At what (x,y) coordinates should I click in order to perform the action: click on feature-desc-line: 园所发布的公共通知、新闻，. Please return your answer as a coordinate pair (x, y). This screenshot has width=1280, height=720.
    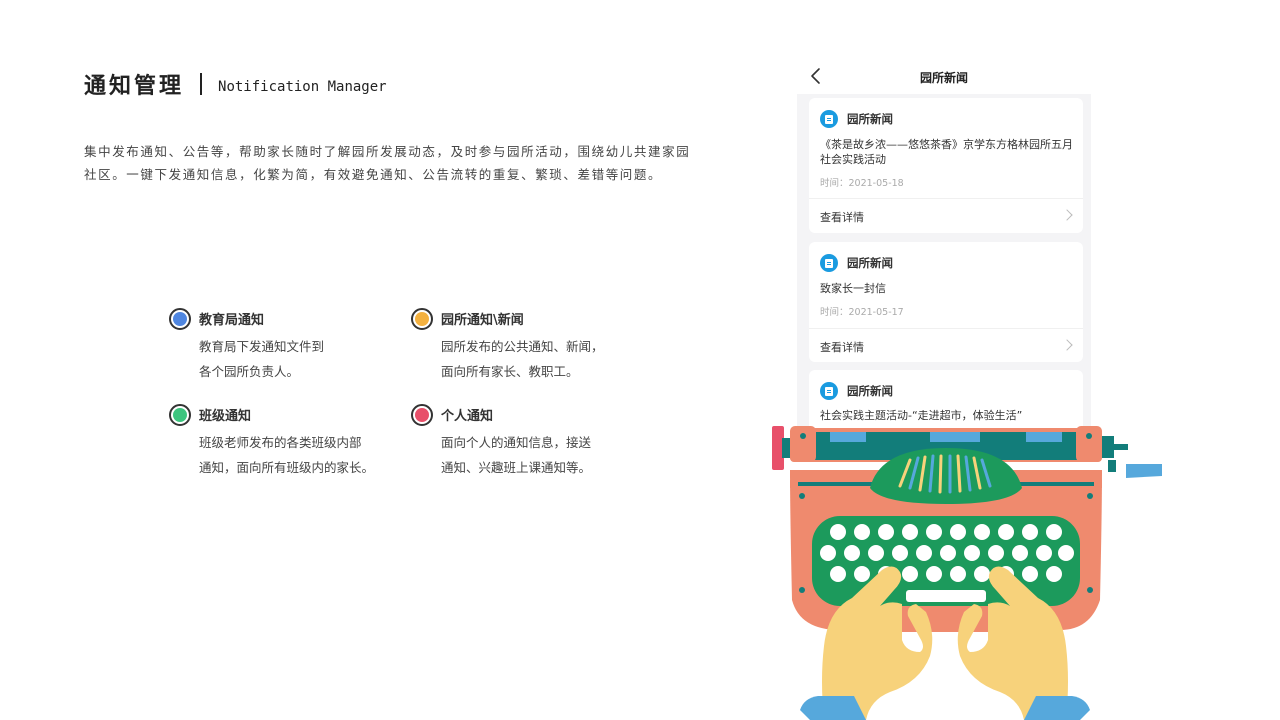
    Looking at the image, I should click on (522, 346).